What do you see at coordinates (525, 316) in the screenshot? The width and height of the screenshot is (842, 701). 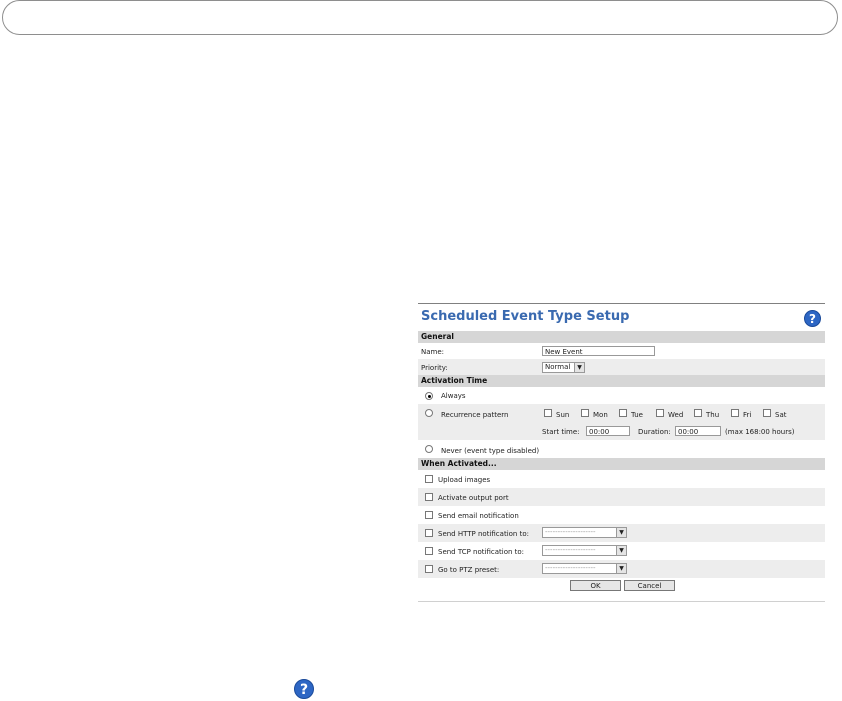 I see `panel-title: Scheduled Event Type Setup` at bounding box center [525, 316].